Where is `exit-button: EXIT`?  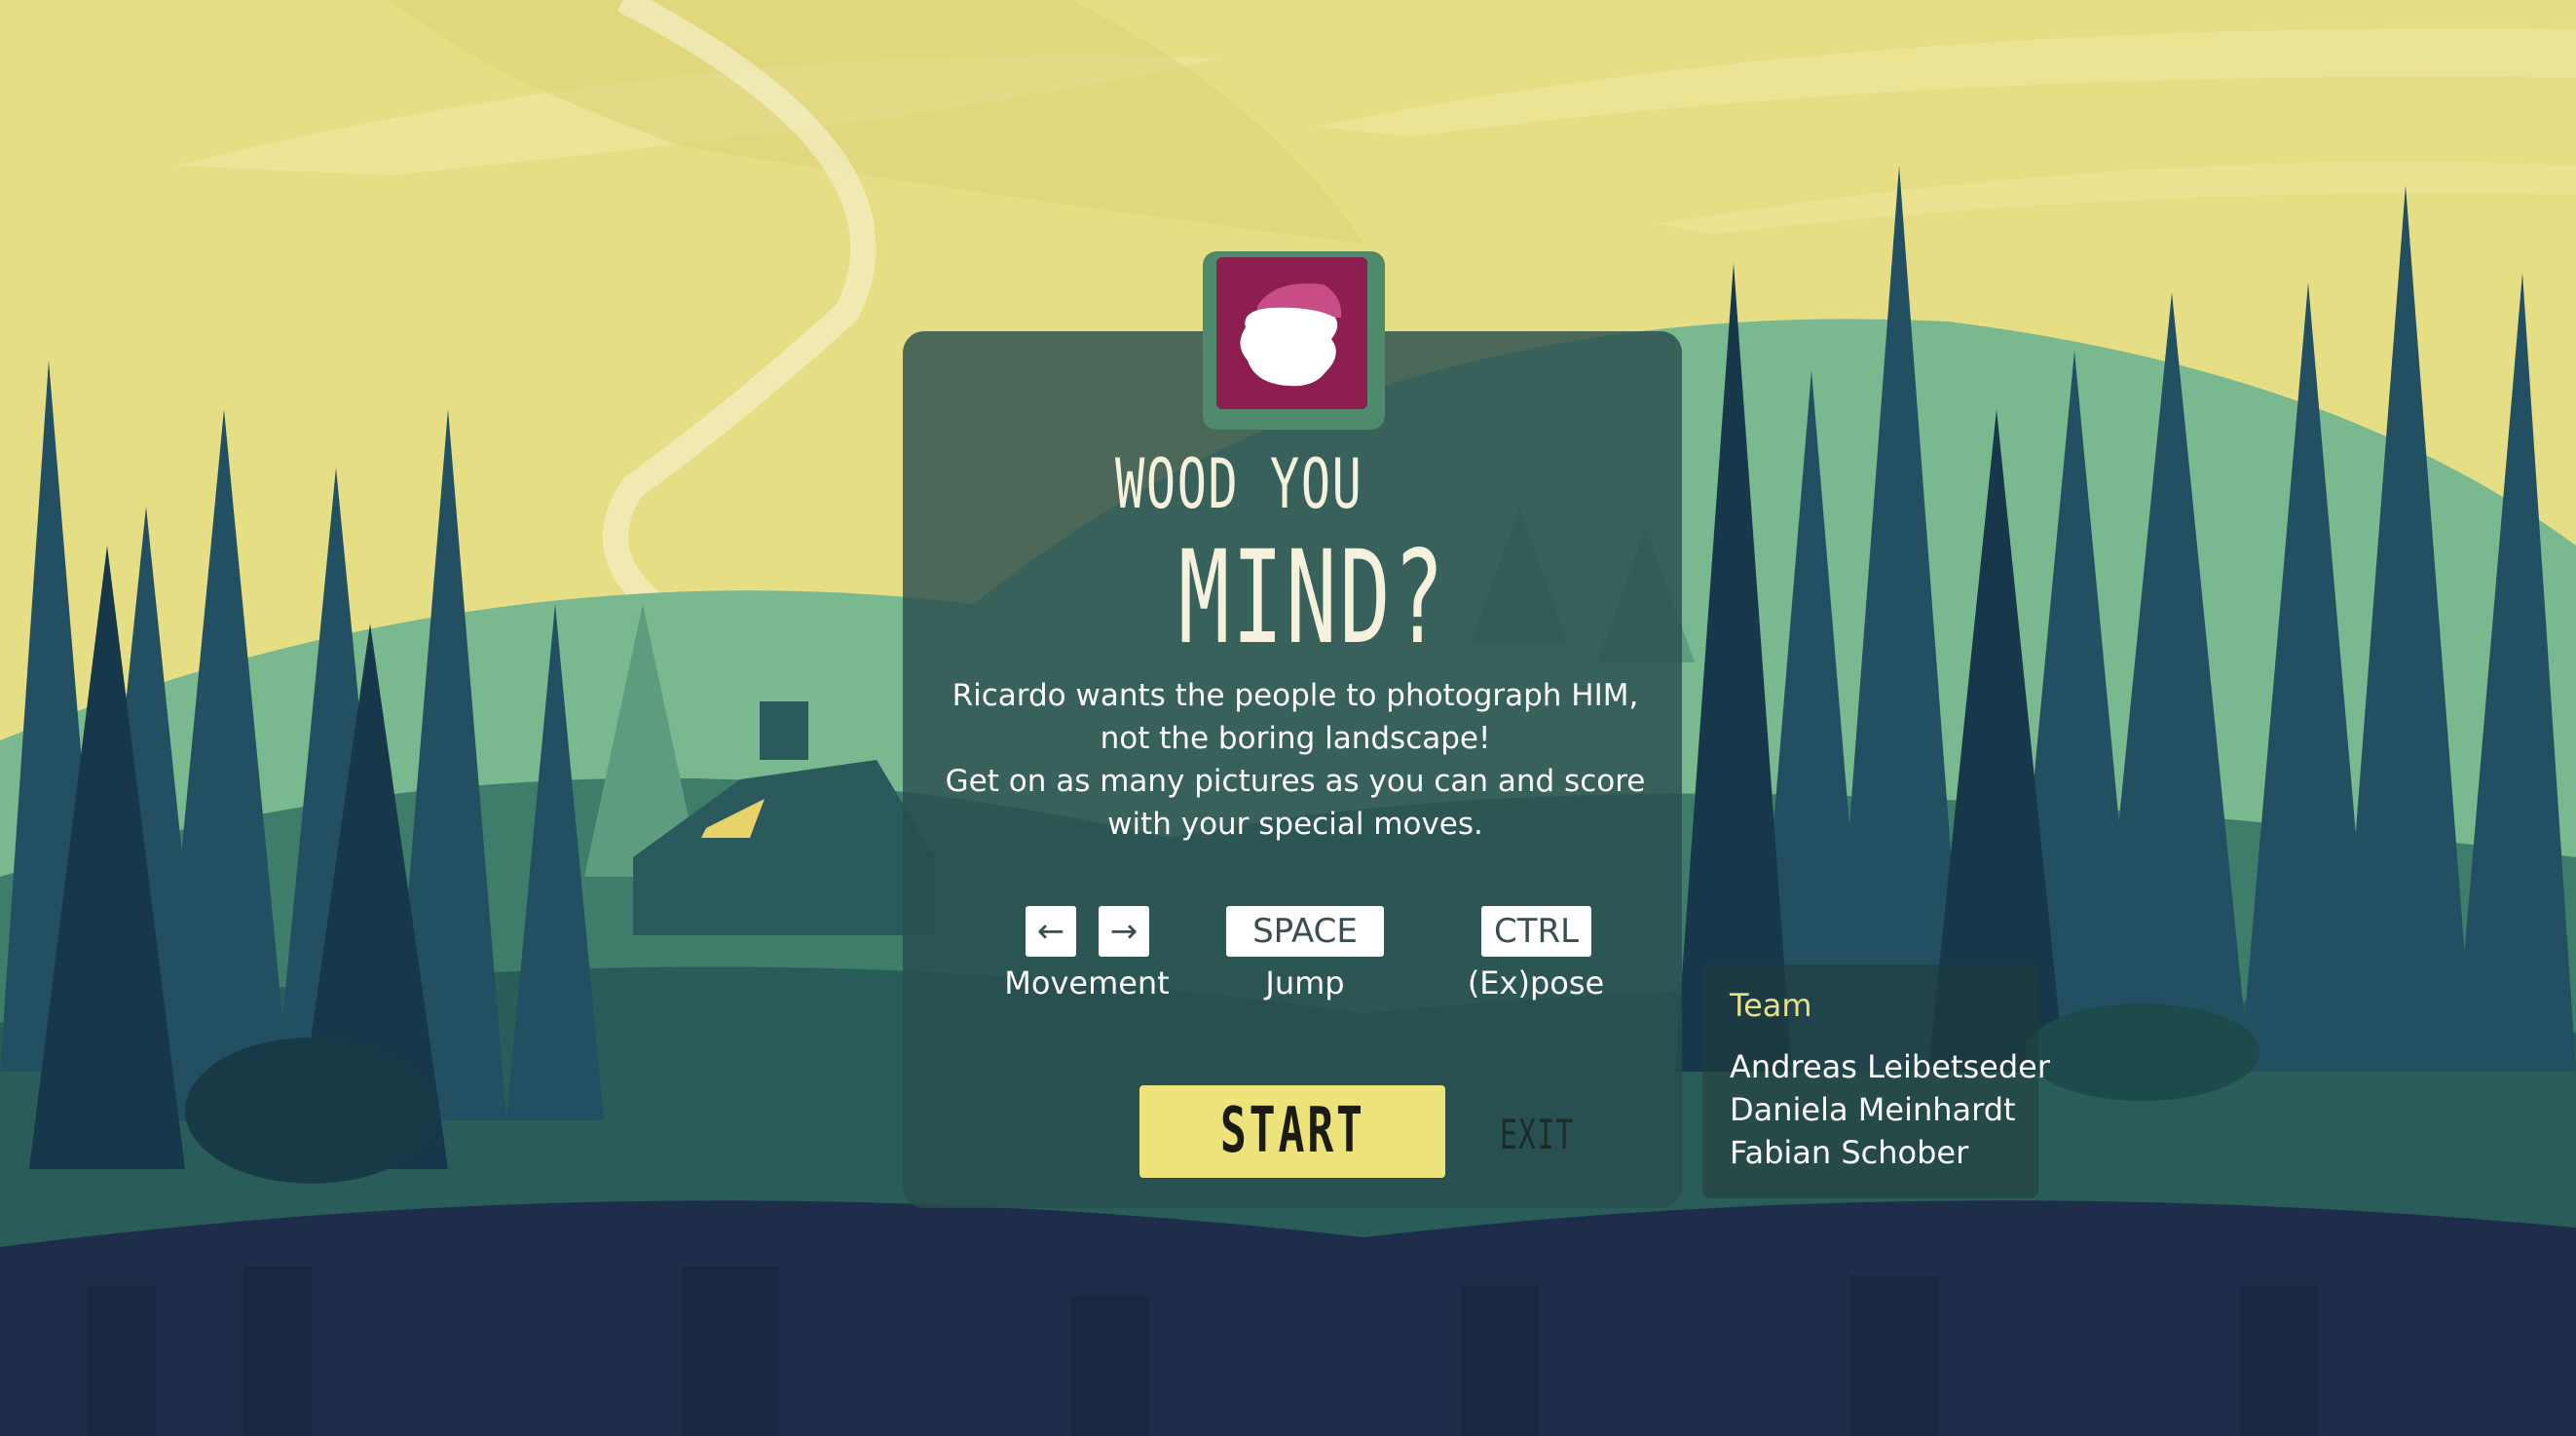 exit-button: EXIT is located at coordinates (1537, 1134).